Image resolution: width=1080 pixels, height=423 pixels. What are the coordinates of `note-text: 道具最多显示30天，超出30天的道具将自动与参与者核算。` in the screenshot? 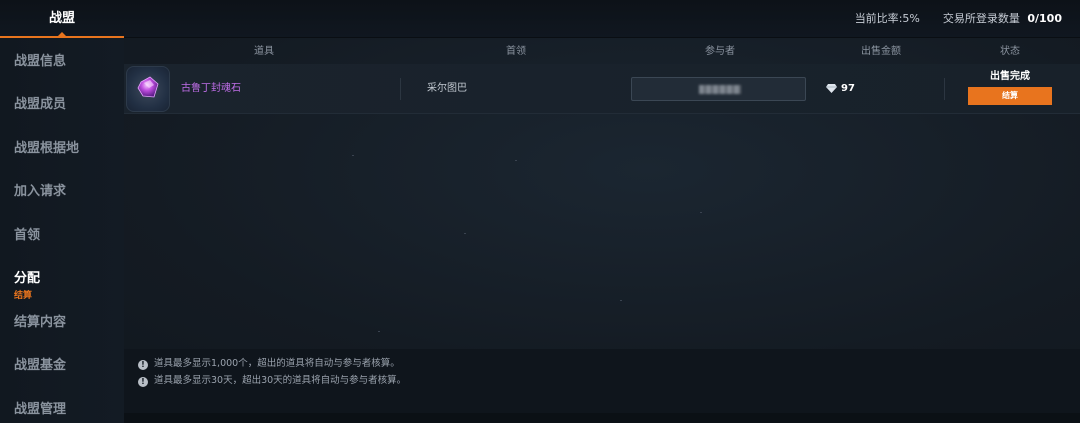 It's located at (280, 380).